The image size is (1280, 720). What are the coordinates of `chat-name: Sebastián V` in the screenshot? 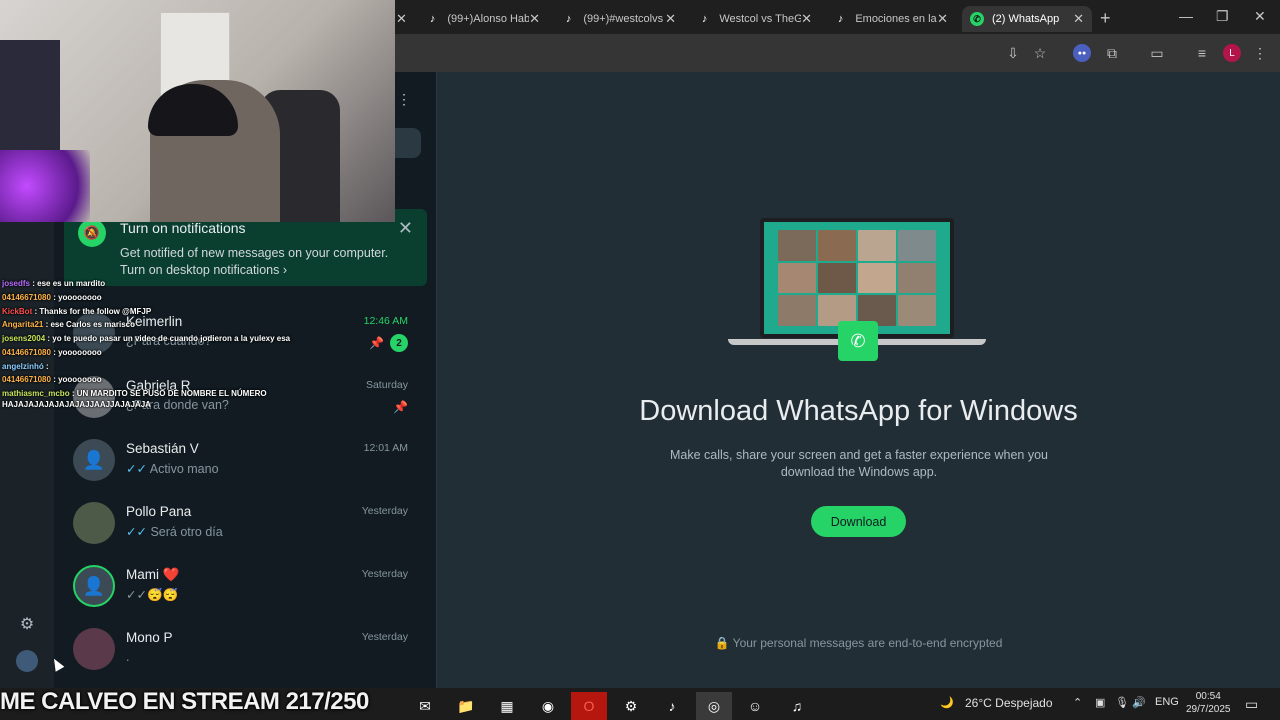 It's located at (162, 448).